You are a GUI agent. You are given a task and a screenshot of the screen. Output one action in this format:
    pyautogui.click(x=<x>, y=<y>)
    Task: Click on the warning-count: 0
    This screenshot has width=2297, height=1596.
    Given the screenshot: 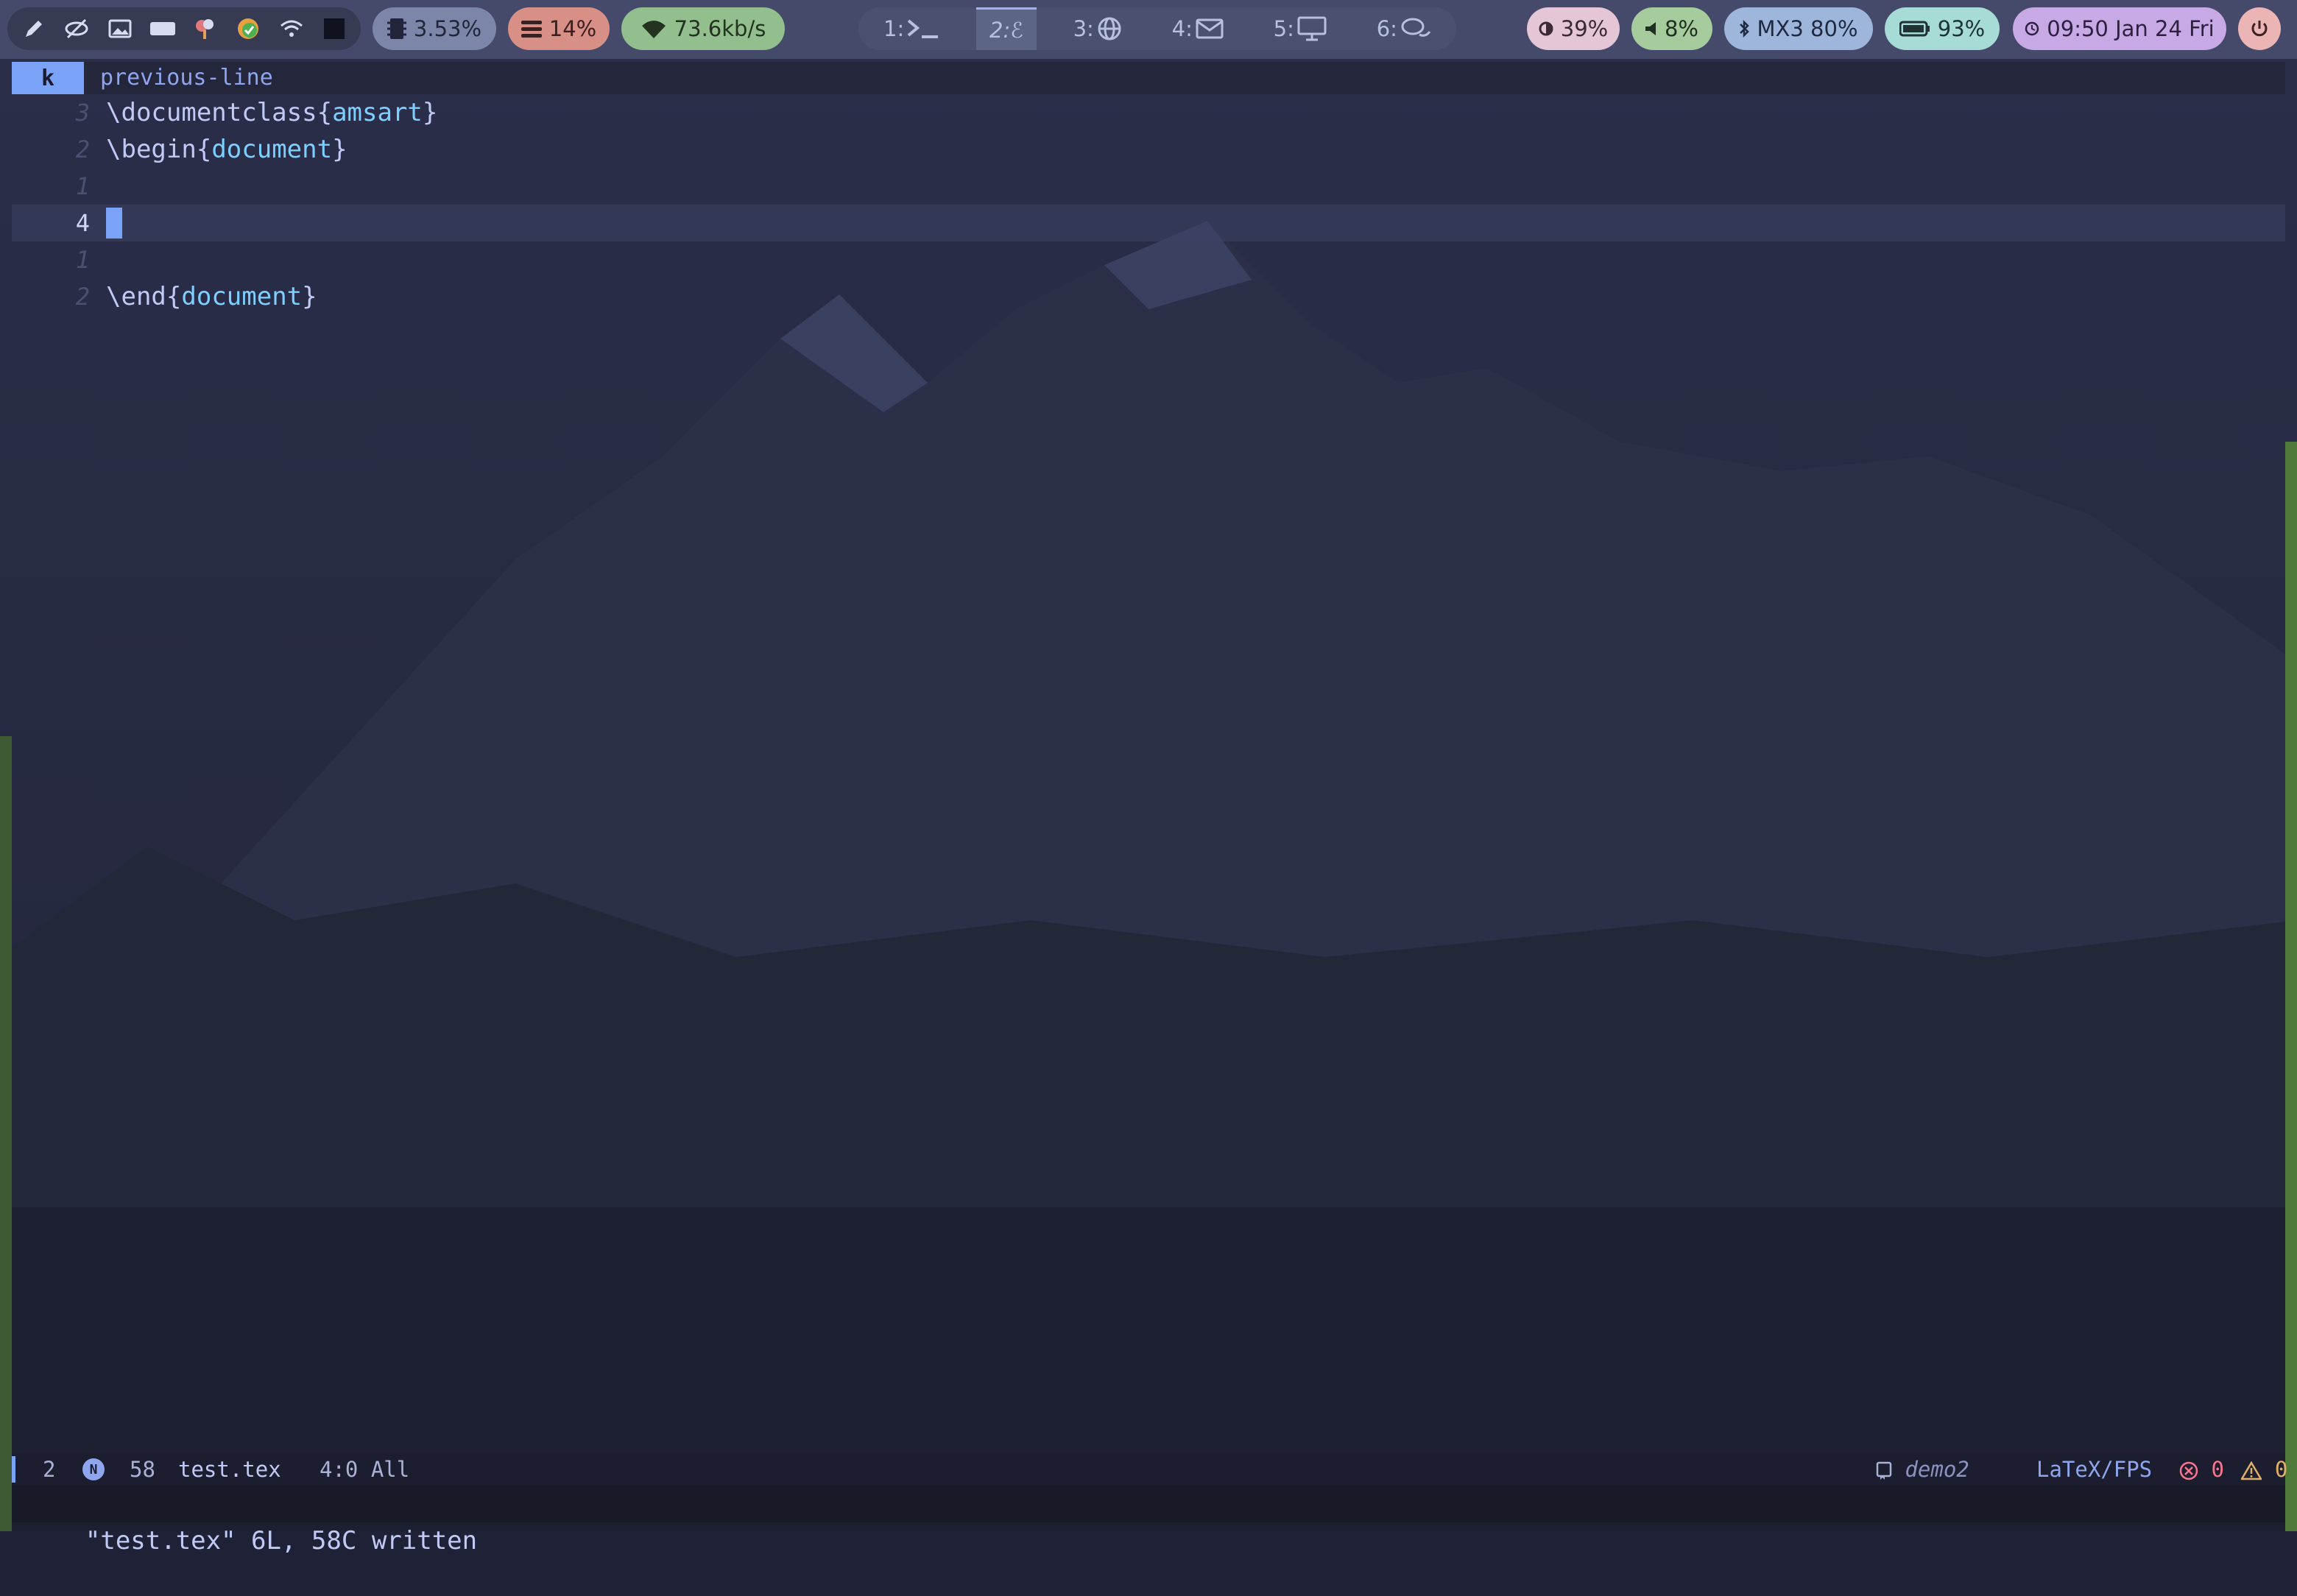 What is the action you would take?
    pyautogui.click(x=2281, y=1470)
    